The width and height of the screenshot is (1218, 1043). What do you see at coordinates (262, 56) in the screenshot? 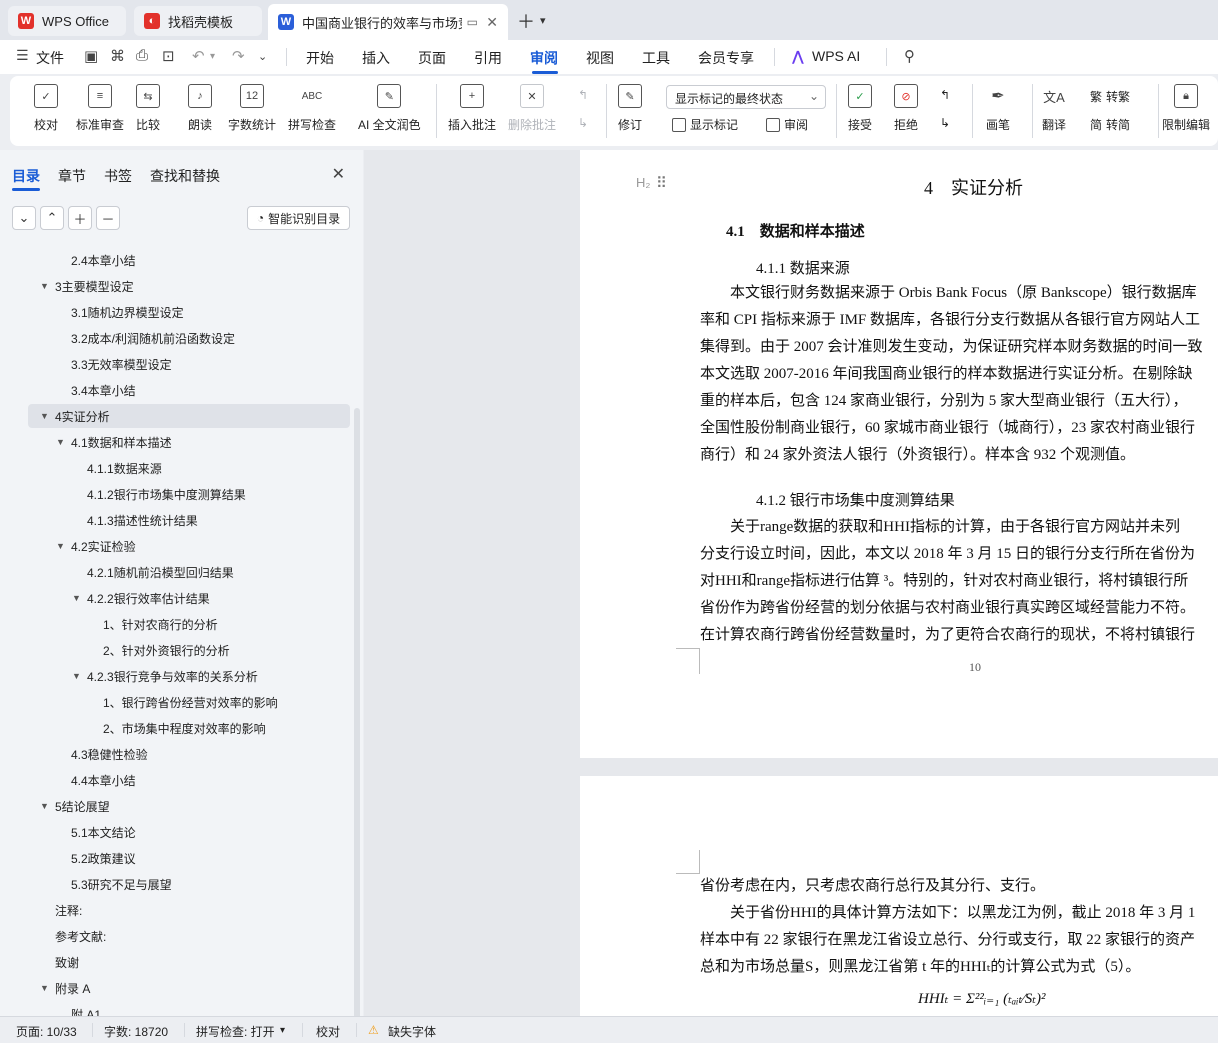
I see `more-quick-icon: ⌄` at bounding box center [262, 56].